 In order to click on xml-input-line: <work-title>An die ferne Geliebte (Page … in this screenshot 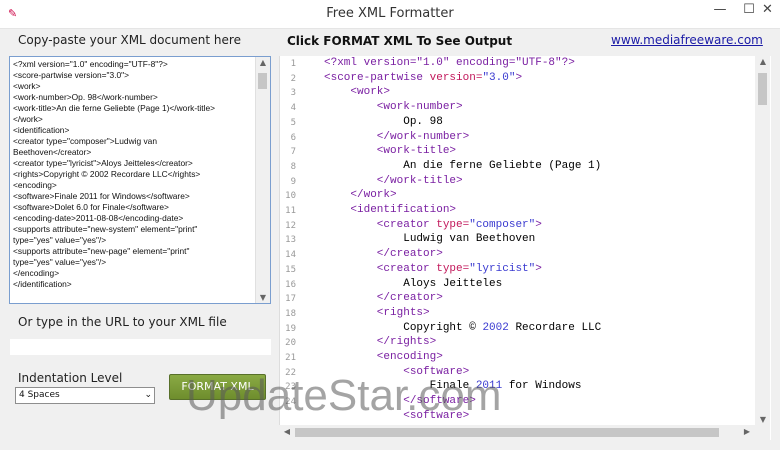, I will do `click(114, 108)`.